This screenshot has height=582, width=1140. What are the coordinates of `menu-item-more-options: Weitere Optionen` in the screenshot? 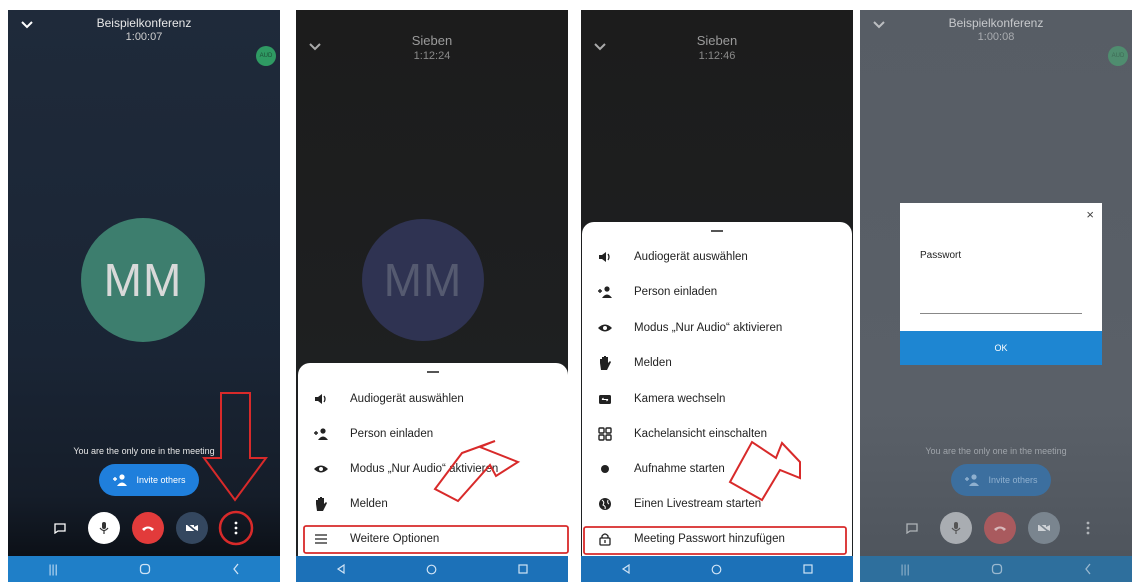 It's located at (433, 538).